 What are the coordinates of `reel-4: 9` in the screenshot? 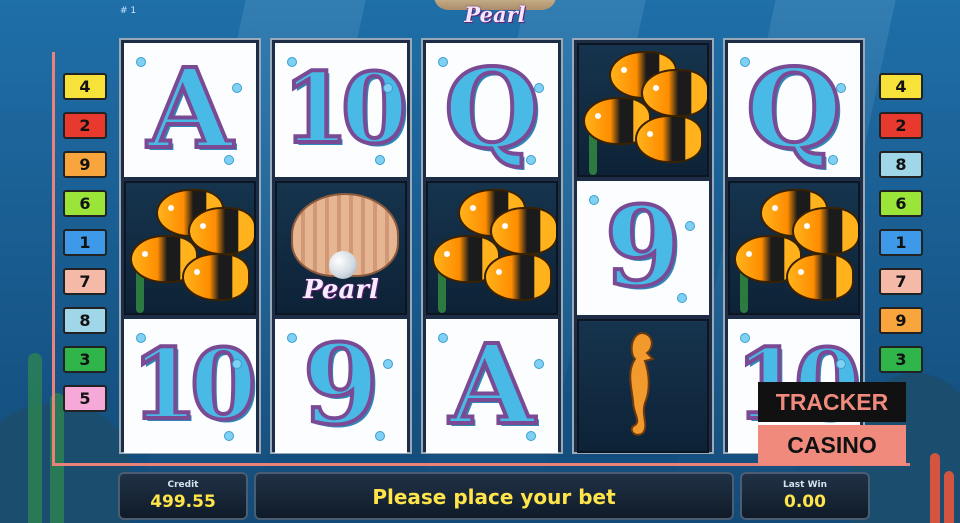 It's located at (643, 246).